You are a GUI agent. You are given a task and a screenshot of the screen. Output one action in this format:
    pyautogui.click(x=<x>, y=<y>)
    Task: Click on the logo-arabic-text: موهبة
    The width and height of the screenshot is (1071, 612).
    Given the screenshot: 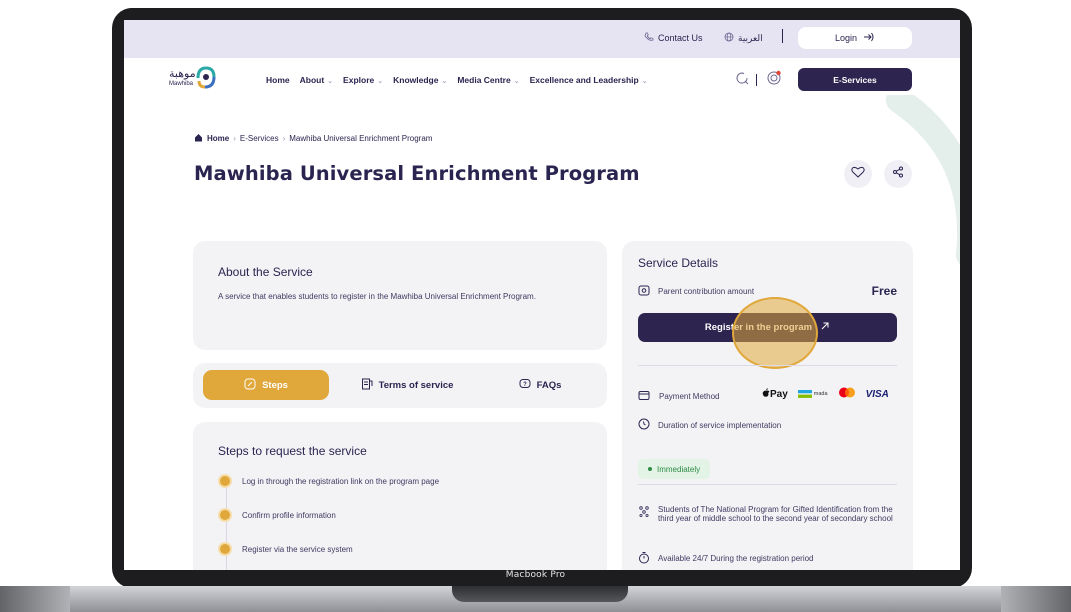 What is the action you would take?
    pyautogui.click(x=182, y=73)
    